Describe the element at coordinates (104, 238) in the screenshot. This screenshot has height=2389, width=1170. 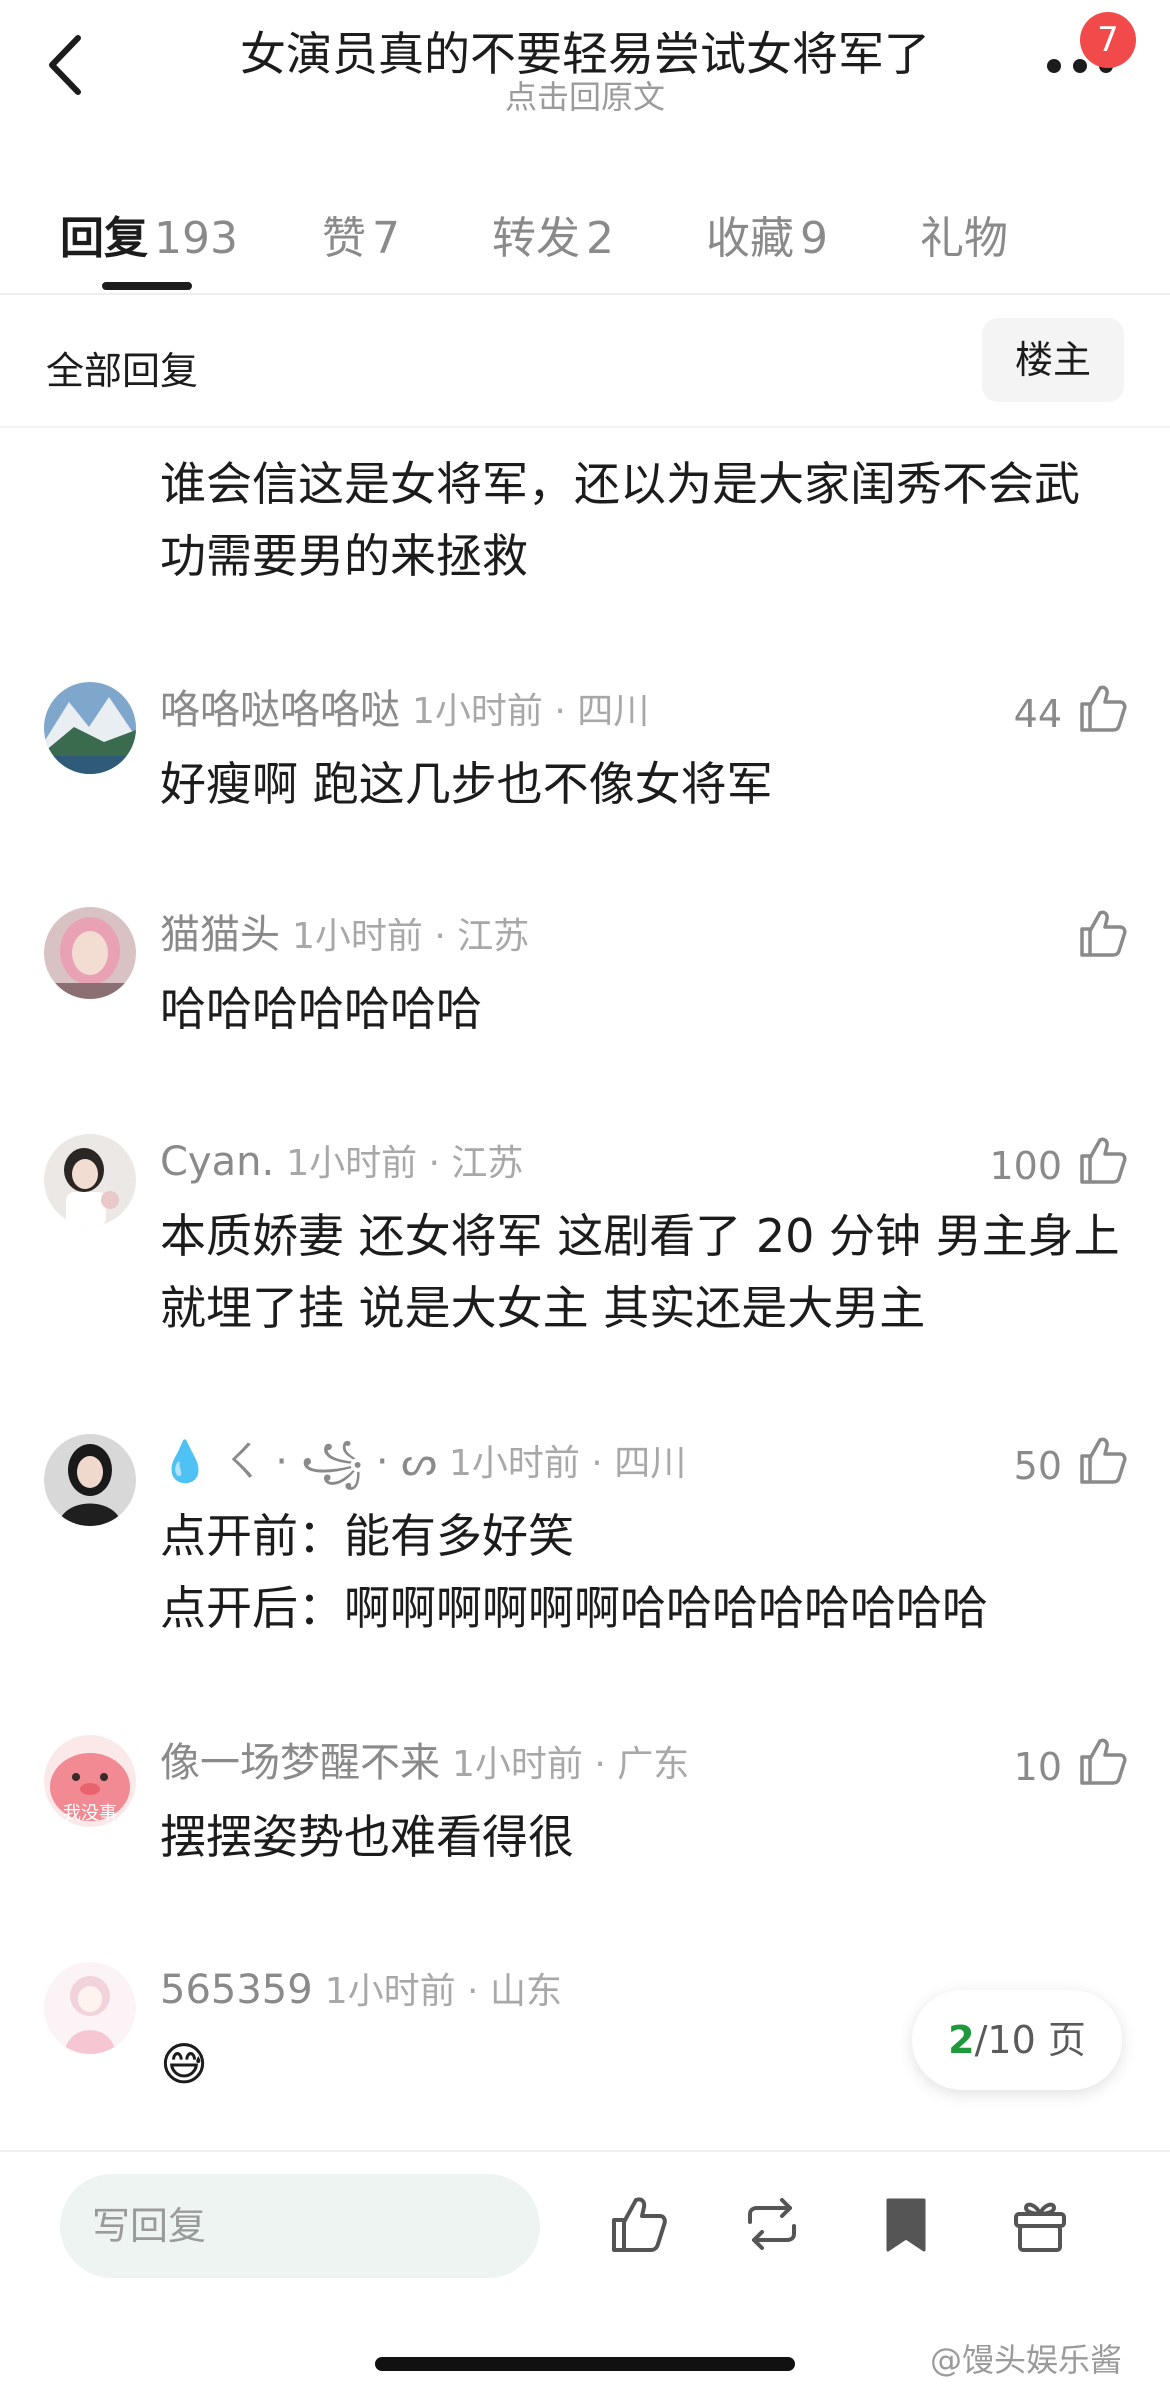
I see `tab-label: 回复` at that location.